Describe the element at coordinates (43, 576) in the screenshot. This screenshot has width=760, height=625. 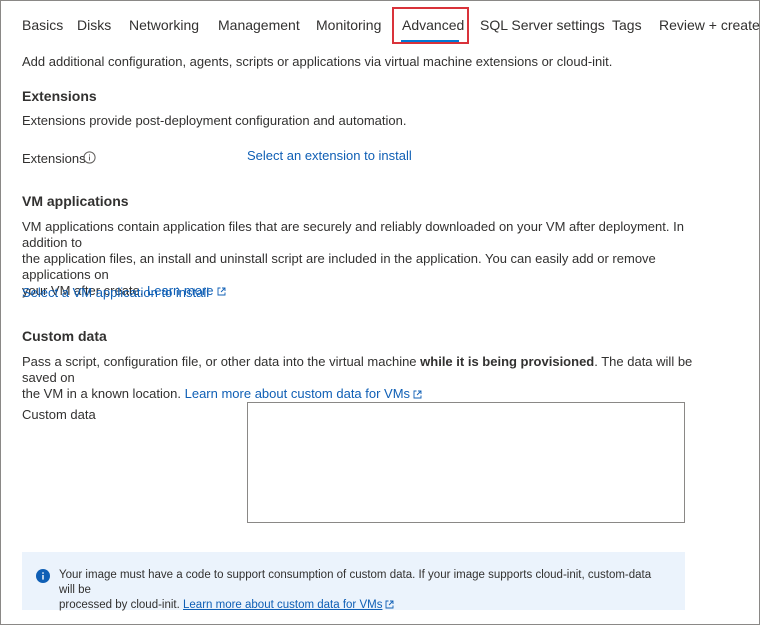
I see `info-circle-icon` at that location.